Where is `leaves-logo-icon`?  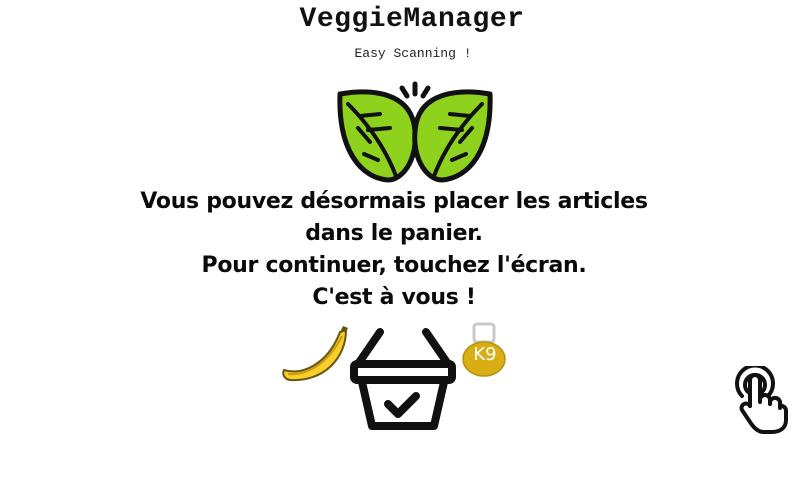 leaves-logo-icon is located at coordinates (415, 132).